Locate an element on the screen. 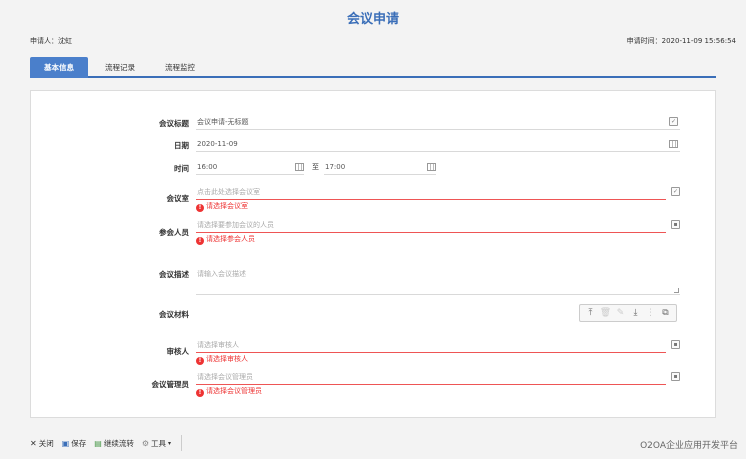 Image resolution: width=746 pixels, height=459 pixels. time-label: 时间 is located at coordinates (181, 168).